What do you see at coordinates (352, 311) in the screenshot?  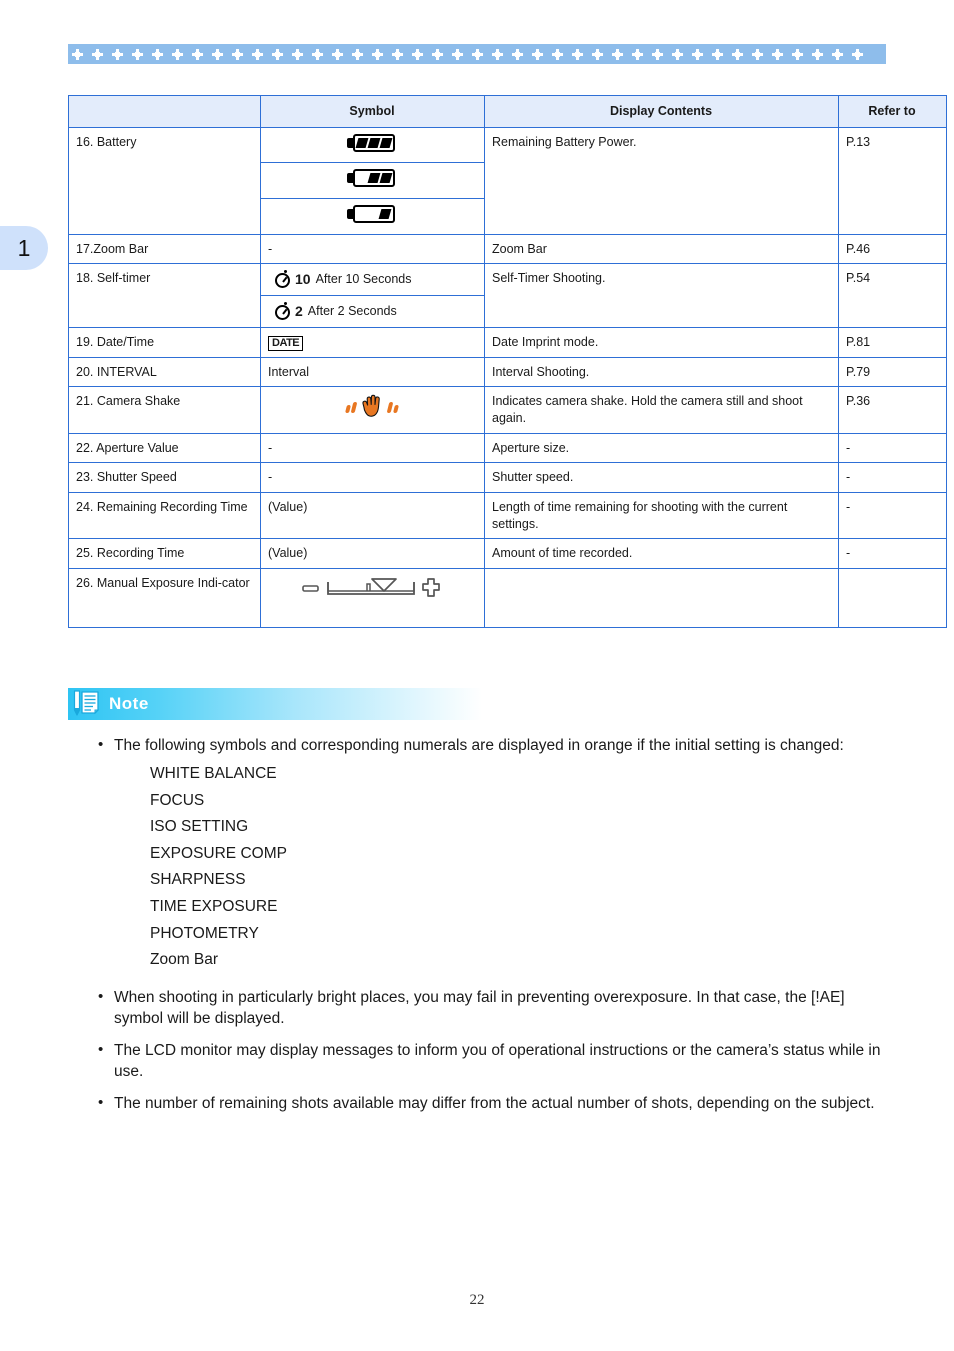 I see `self-timer-label: After 2 Seconds` at bounding box center [352, 311].